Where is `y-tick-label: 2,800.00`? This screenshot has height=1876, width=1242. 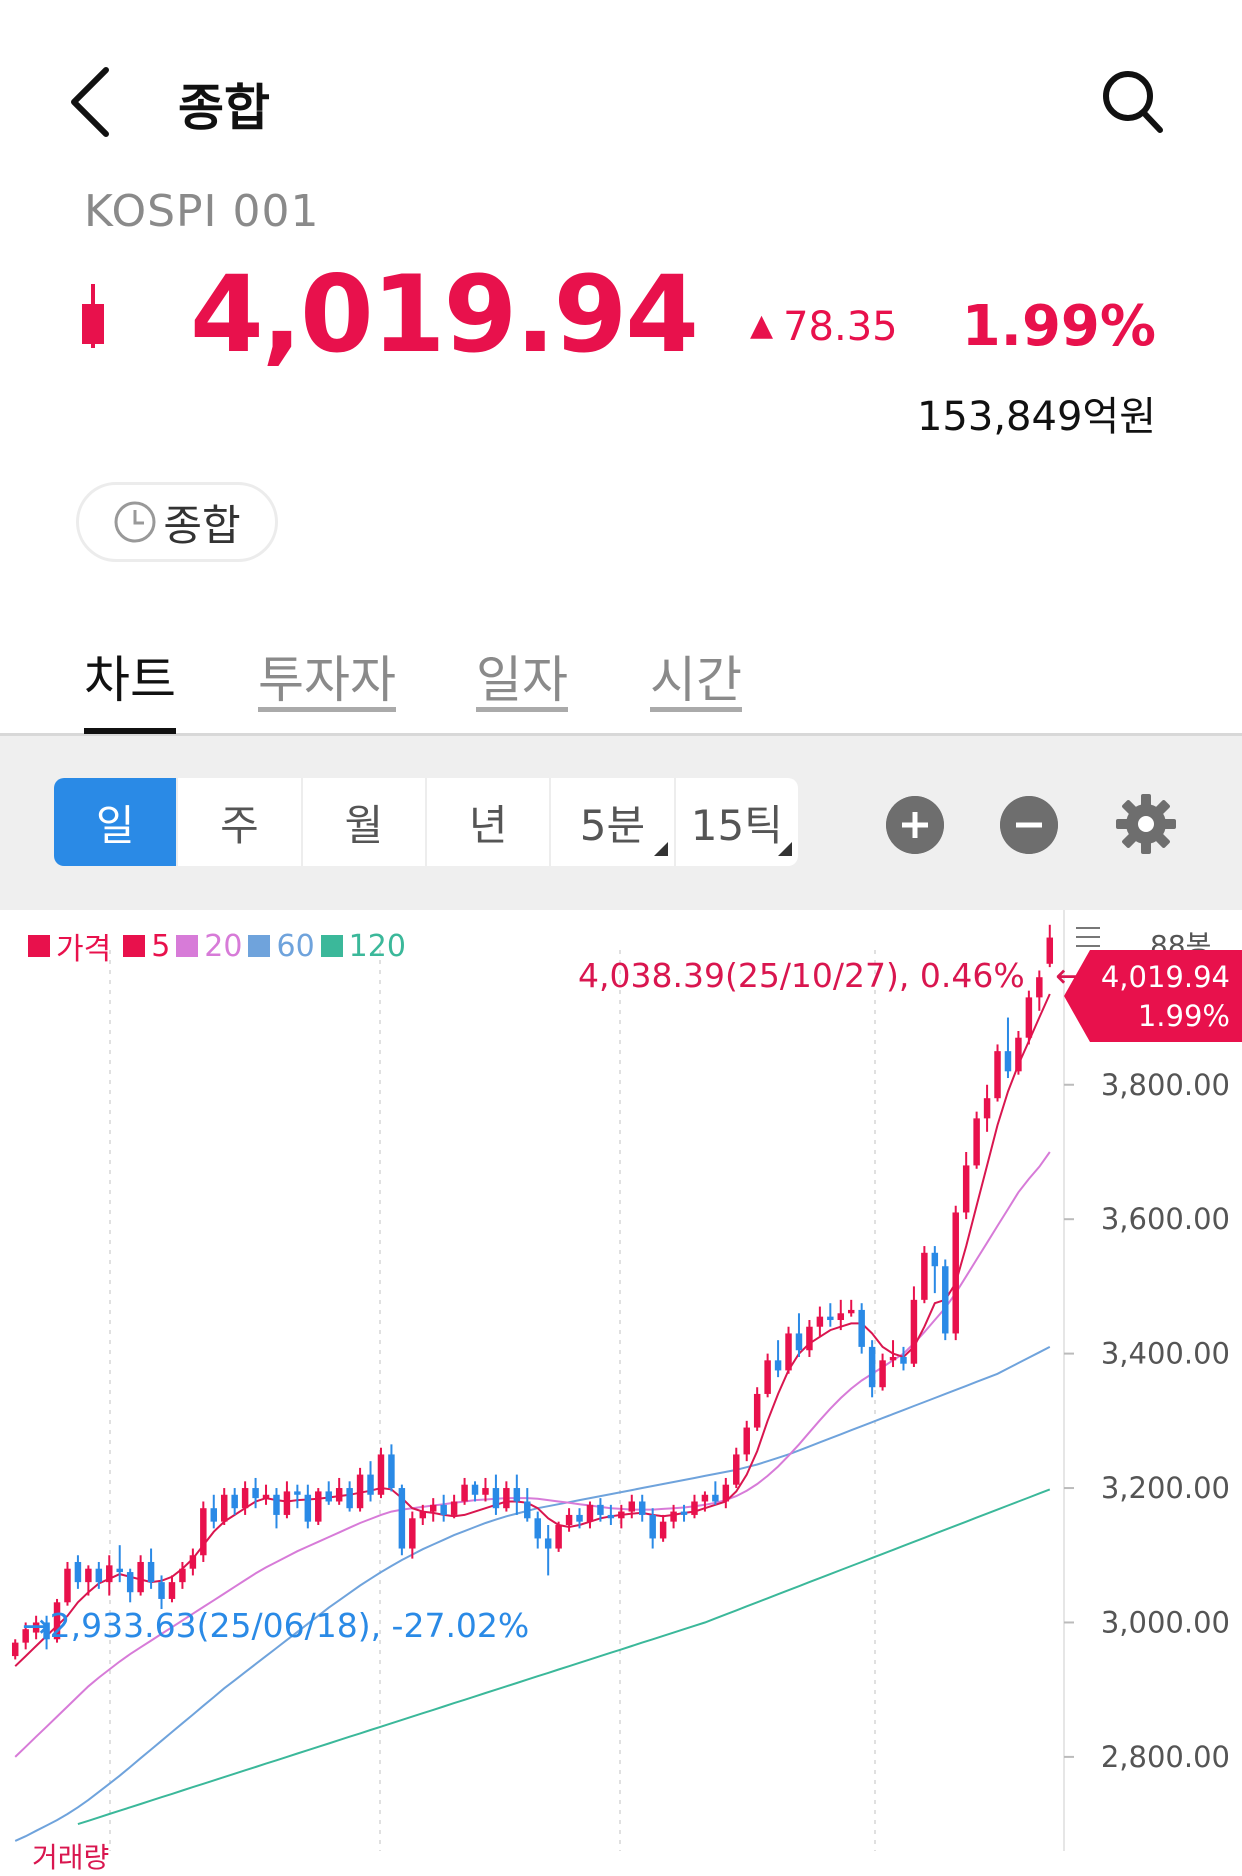
y-tick-label: 2,800.00 is located at coordinates (1165, 1757).